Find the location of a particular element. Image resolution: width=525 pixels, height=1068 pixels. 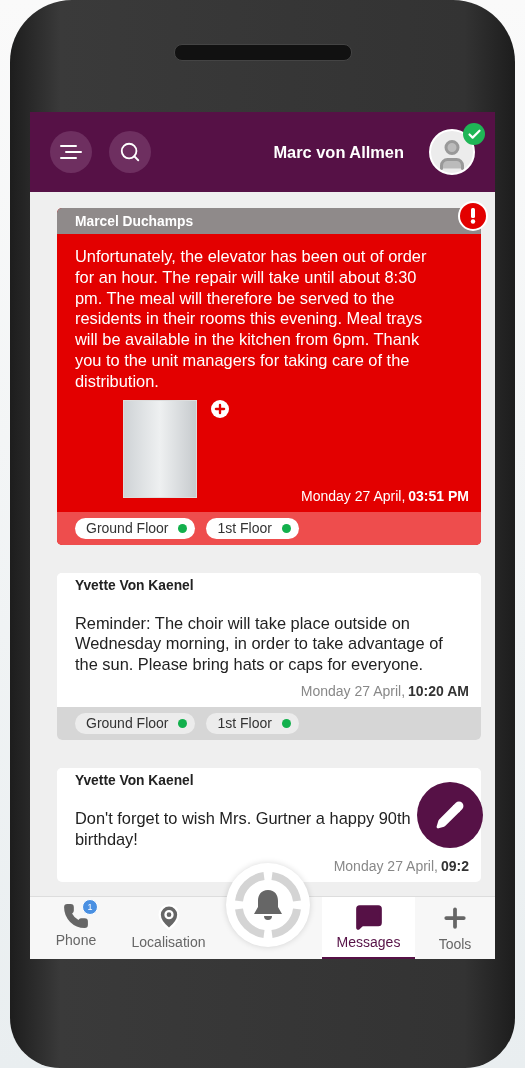

nav-tab: 1 Phone is located at coordinates (76, 928).